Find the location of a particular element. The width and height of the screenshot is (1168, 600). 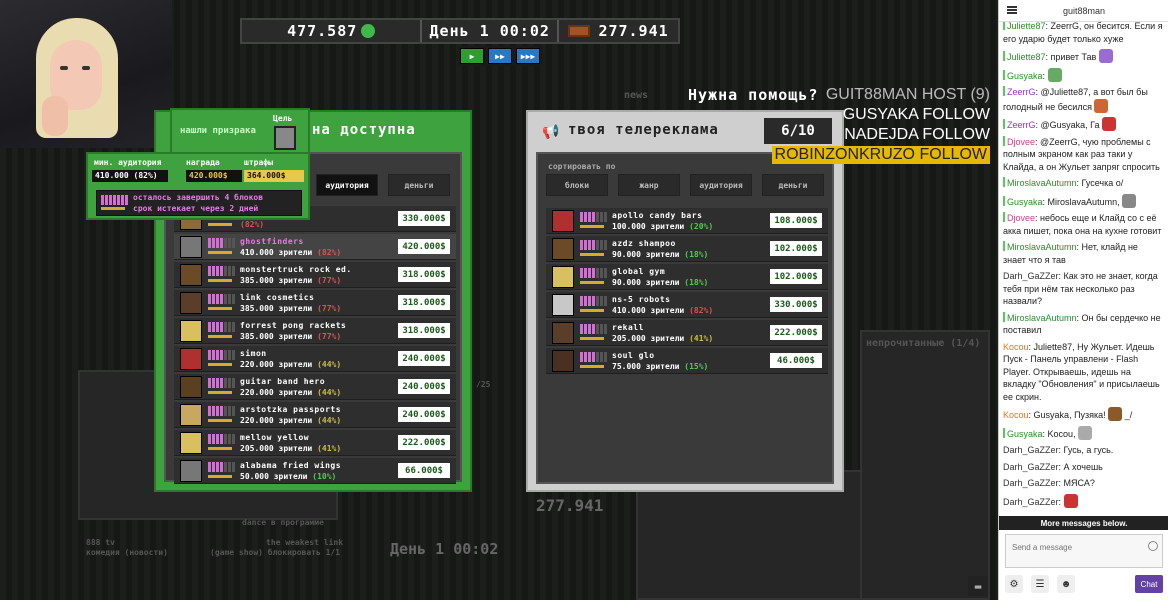

ad-viewers: 220.000 зрители (44%) is located at coordinates (290, 364).